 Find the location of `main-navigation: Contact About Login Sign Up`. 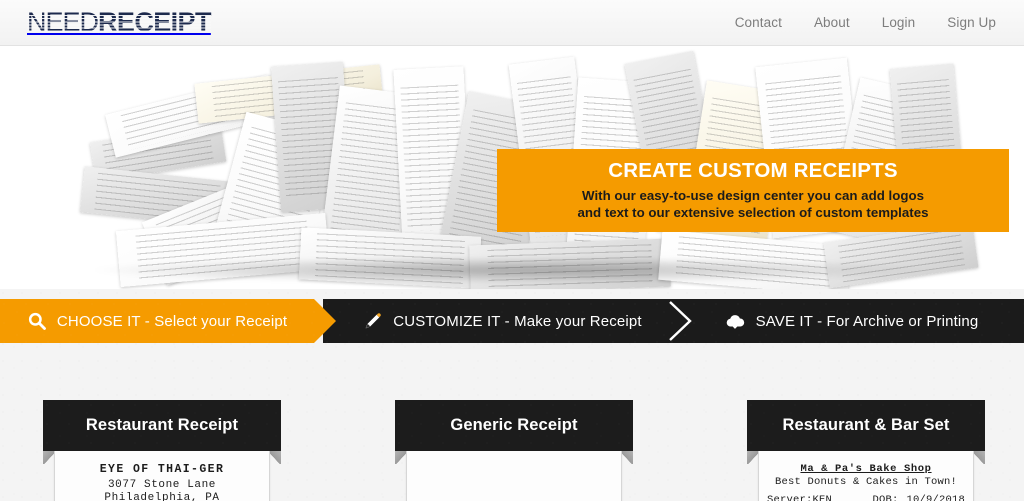

main-navigation: Contact About Login Sign Up is located at coordinates (865, 22).